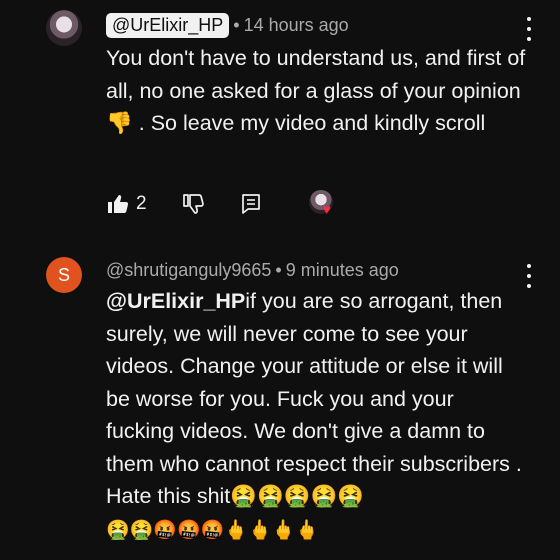  What do you see at coordinates (141, 203) in the screenshot?
I see `like-count: 2` at bounding box center [141, 203].